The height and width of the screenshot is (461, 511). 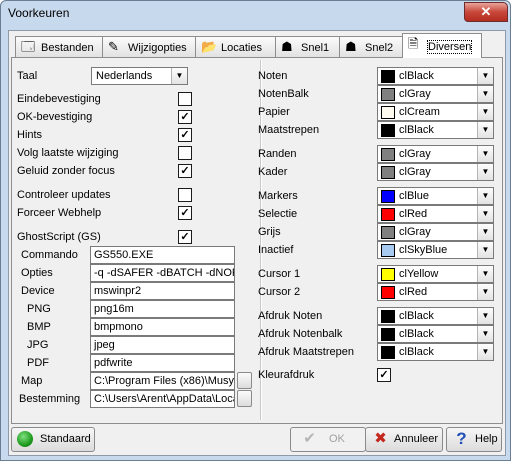 I want to click on color-select-kader: clGray ▼, so click(x=435, y=172).